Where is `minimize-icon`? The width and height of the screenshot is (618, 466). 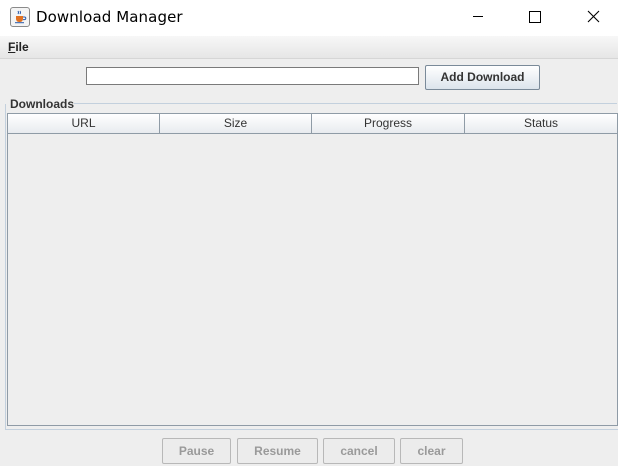 minimize-icon is located at coordinates (478, 16).